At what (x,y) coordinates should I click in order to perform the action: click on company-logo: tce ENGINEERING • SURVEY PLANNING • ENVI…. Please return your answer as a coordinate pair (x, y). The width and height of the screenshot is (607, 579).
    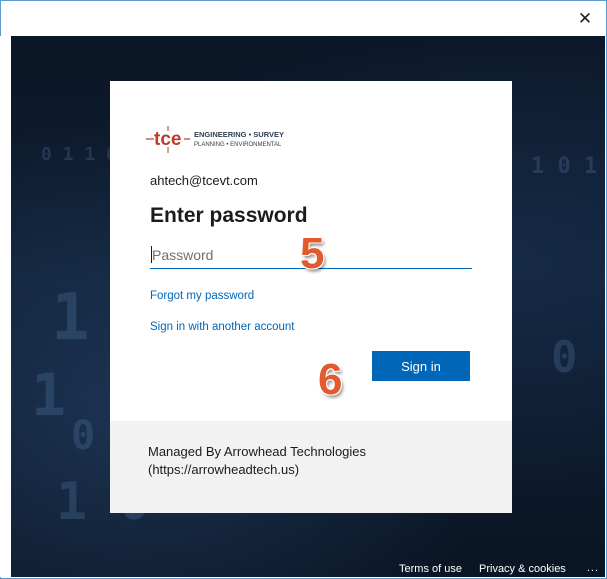
    Looking at the image, I should click on (226, 139).